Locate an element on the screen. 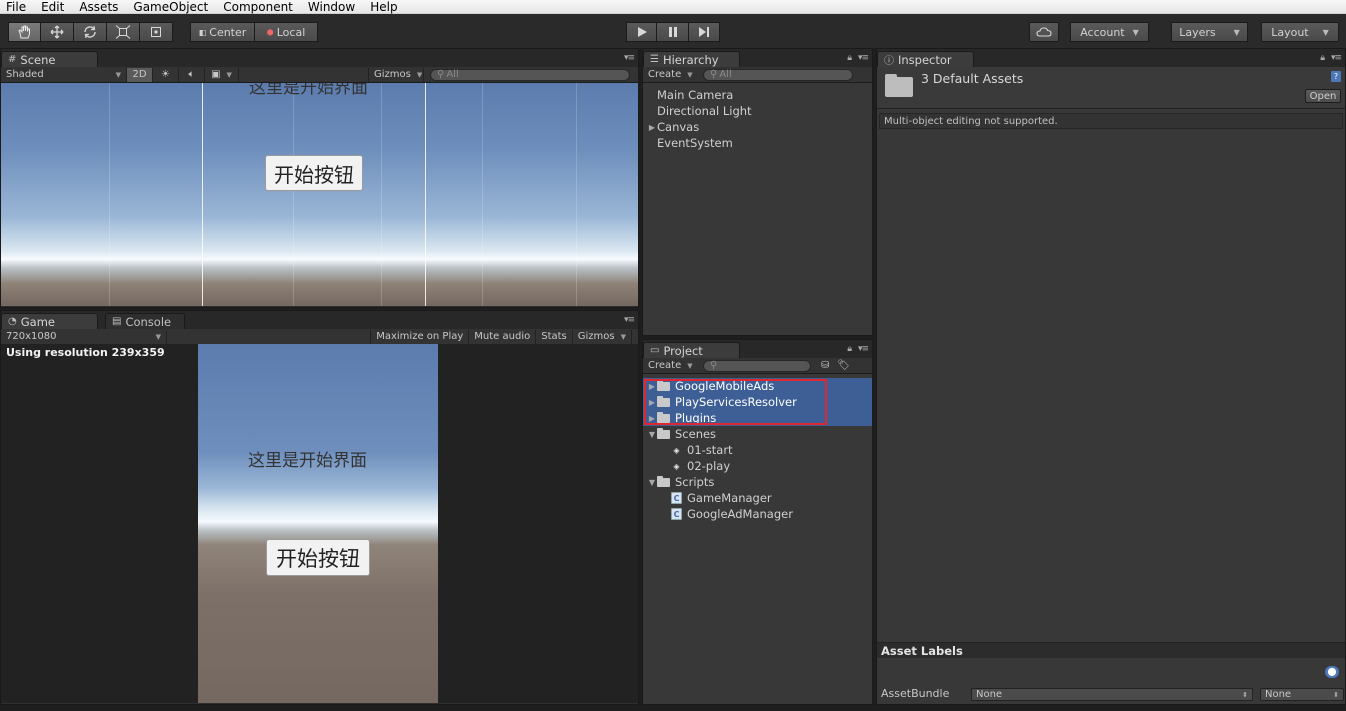 This screenshot has height=711, width=1346. audio-toggle: 🔈︎ is located at coordinates (192, 74).